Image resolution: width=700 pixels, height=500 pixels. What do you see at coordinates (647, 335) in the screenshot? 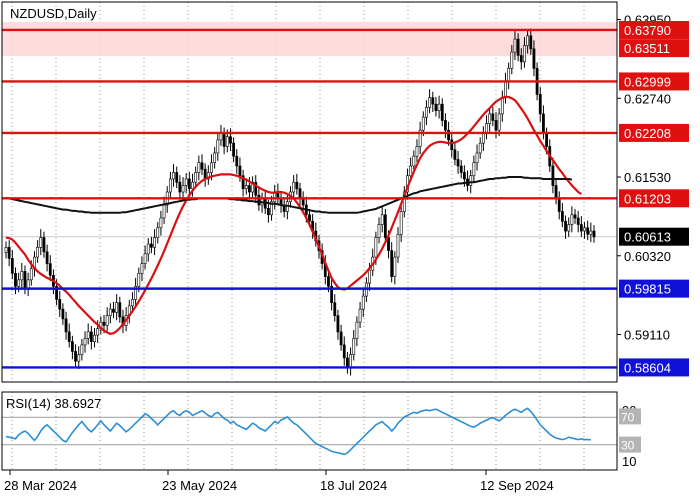
I see `price-tick-label: 0.59110` at bounding box center [647, 335].